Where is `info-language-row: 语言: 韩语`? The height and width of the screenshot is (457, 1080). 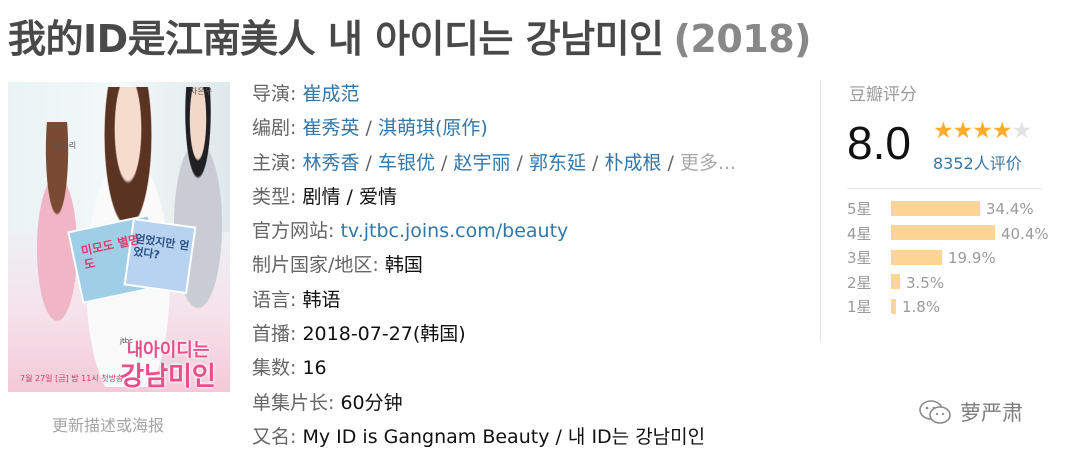
info-language-row: 语言: 韩语 is located at coordinates (494, 303).